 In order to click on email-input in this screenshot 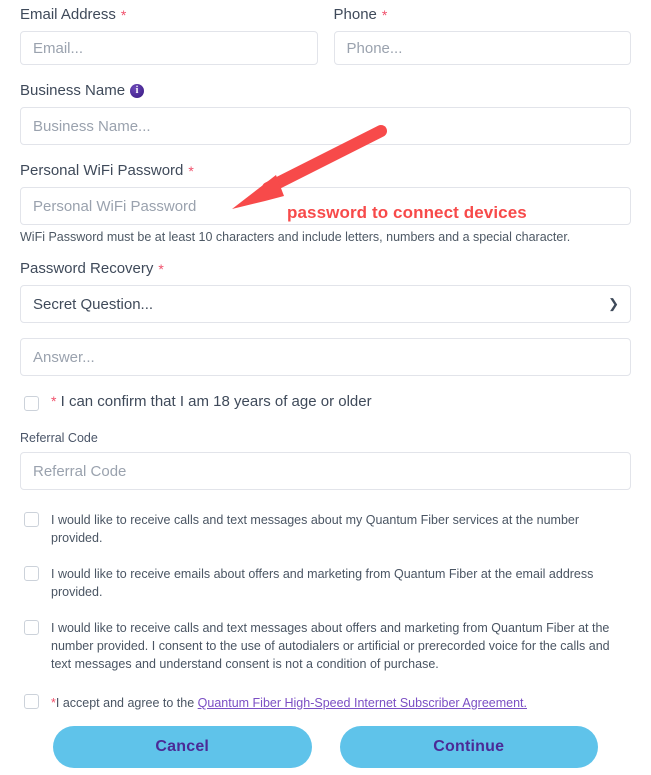, I will do `click(169, 48)`.